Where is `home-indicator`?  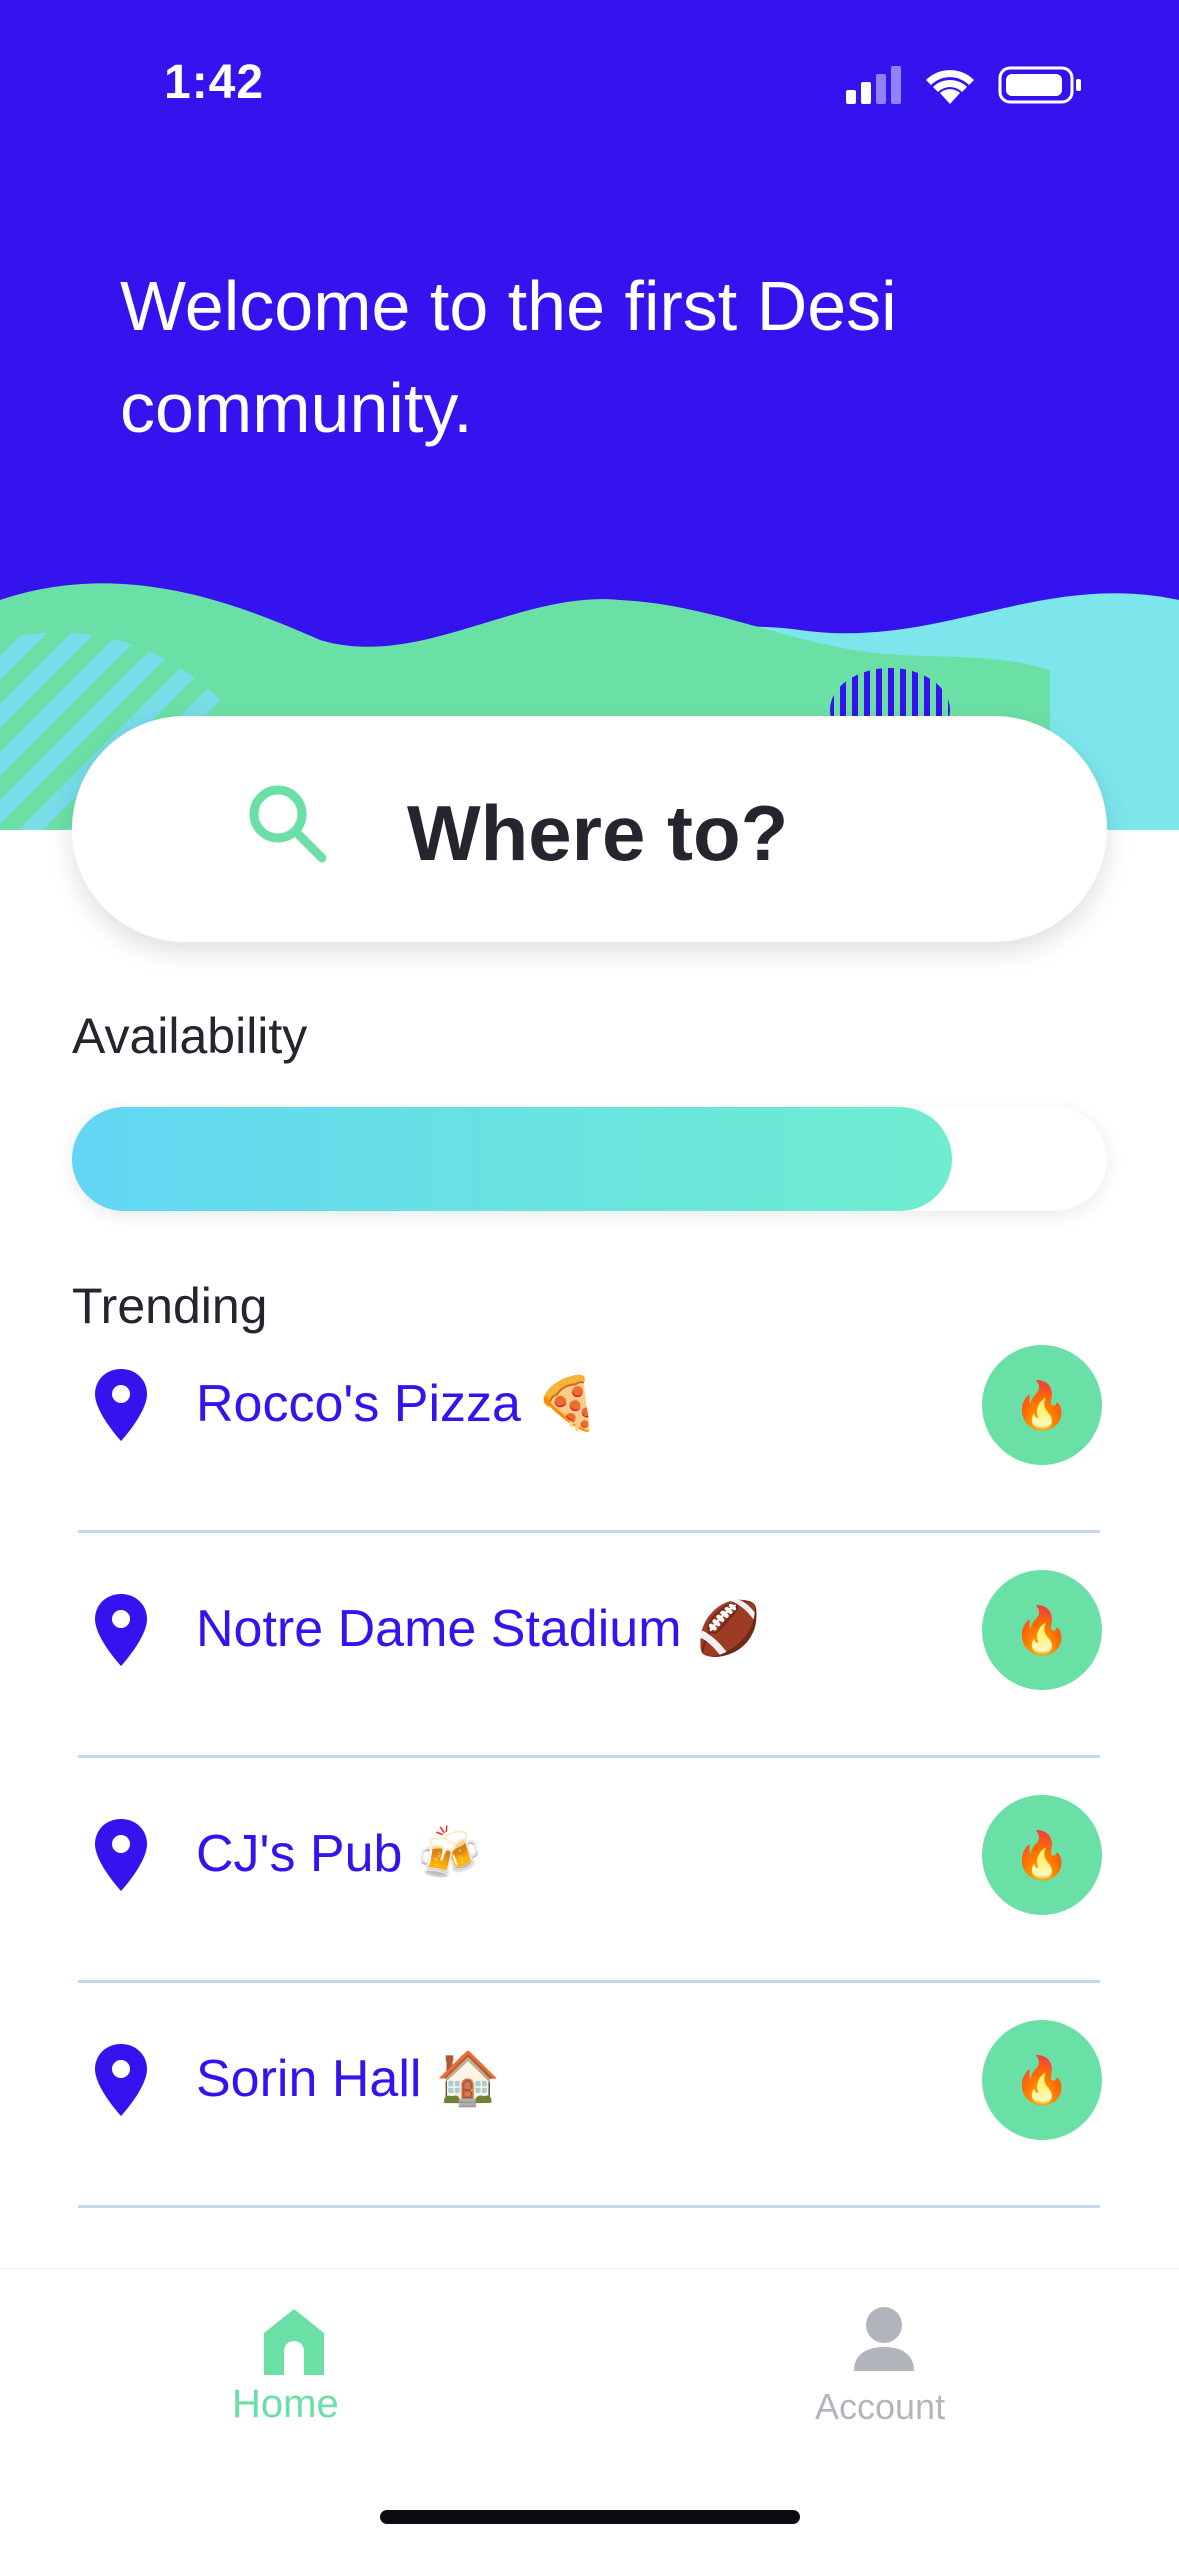 home-indicator is located at coordinates (590, 2517).